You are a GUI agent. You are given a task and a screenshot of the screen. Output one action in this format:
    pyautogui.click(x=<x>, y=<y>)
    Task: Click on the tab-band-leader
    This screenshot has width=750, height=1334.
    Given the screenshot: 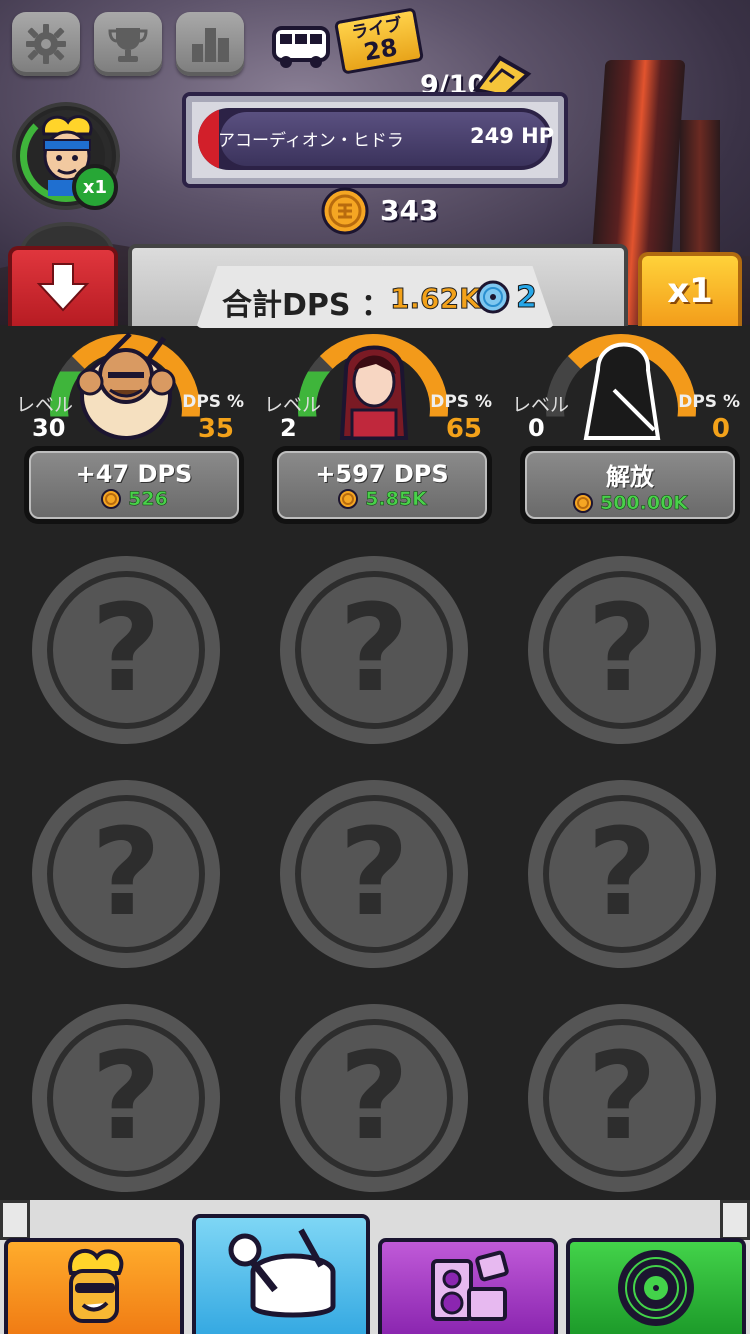 What is the action you would take?
    pyautogui.click(x=94, y=1286)
    